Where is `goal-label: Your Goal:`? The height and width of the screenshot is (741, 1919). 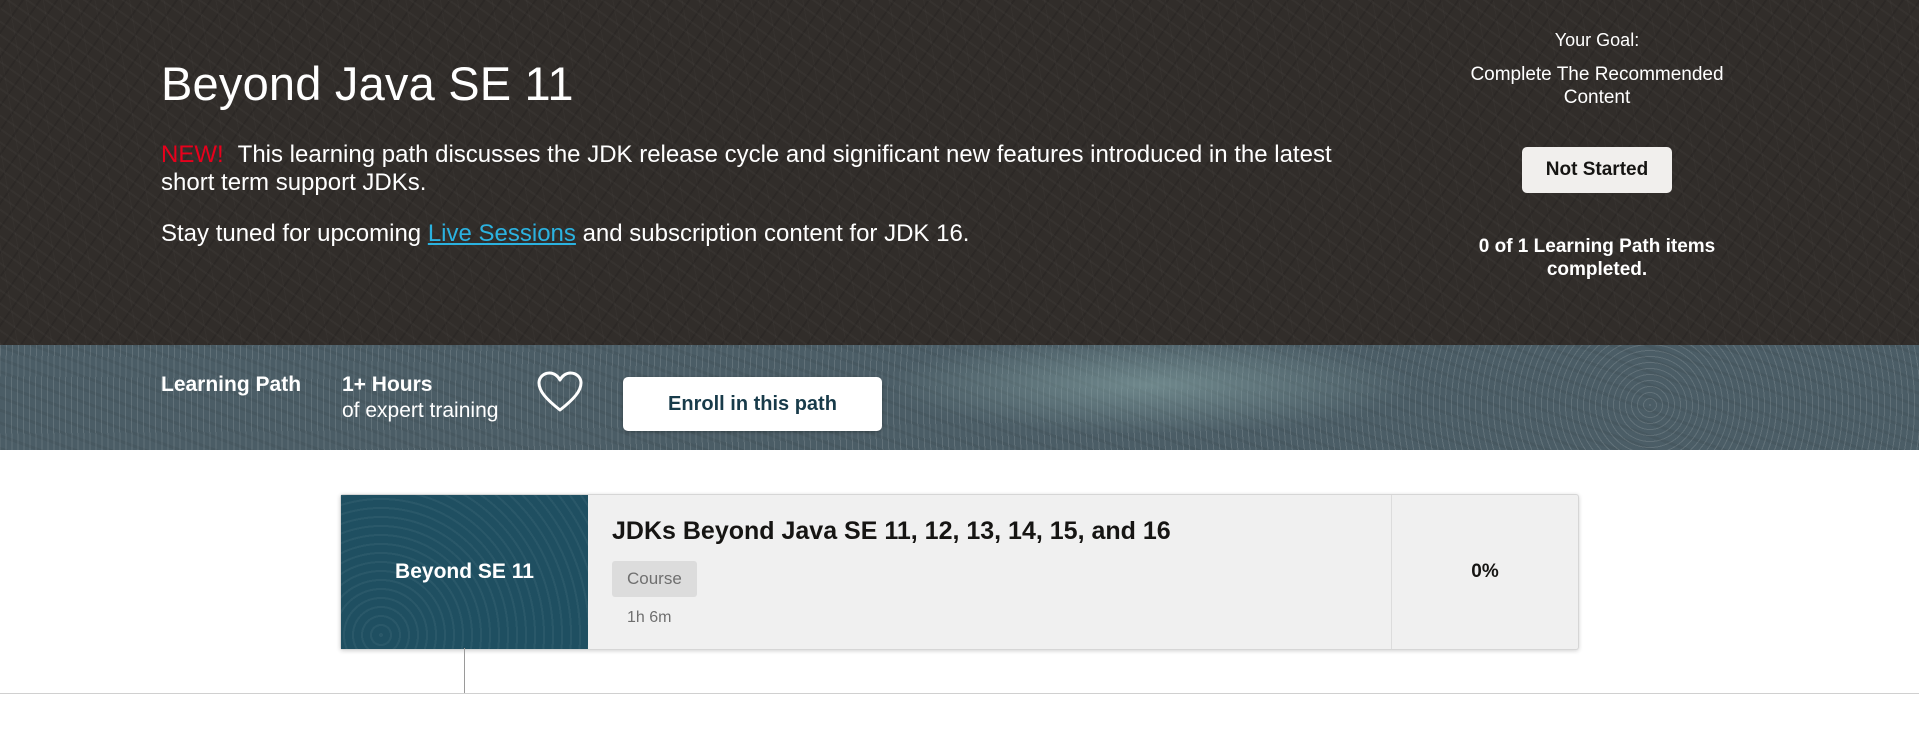 goal-label: Your Goal: is located at coordinates (1597, 40).